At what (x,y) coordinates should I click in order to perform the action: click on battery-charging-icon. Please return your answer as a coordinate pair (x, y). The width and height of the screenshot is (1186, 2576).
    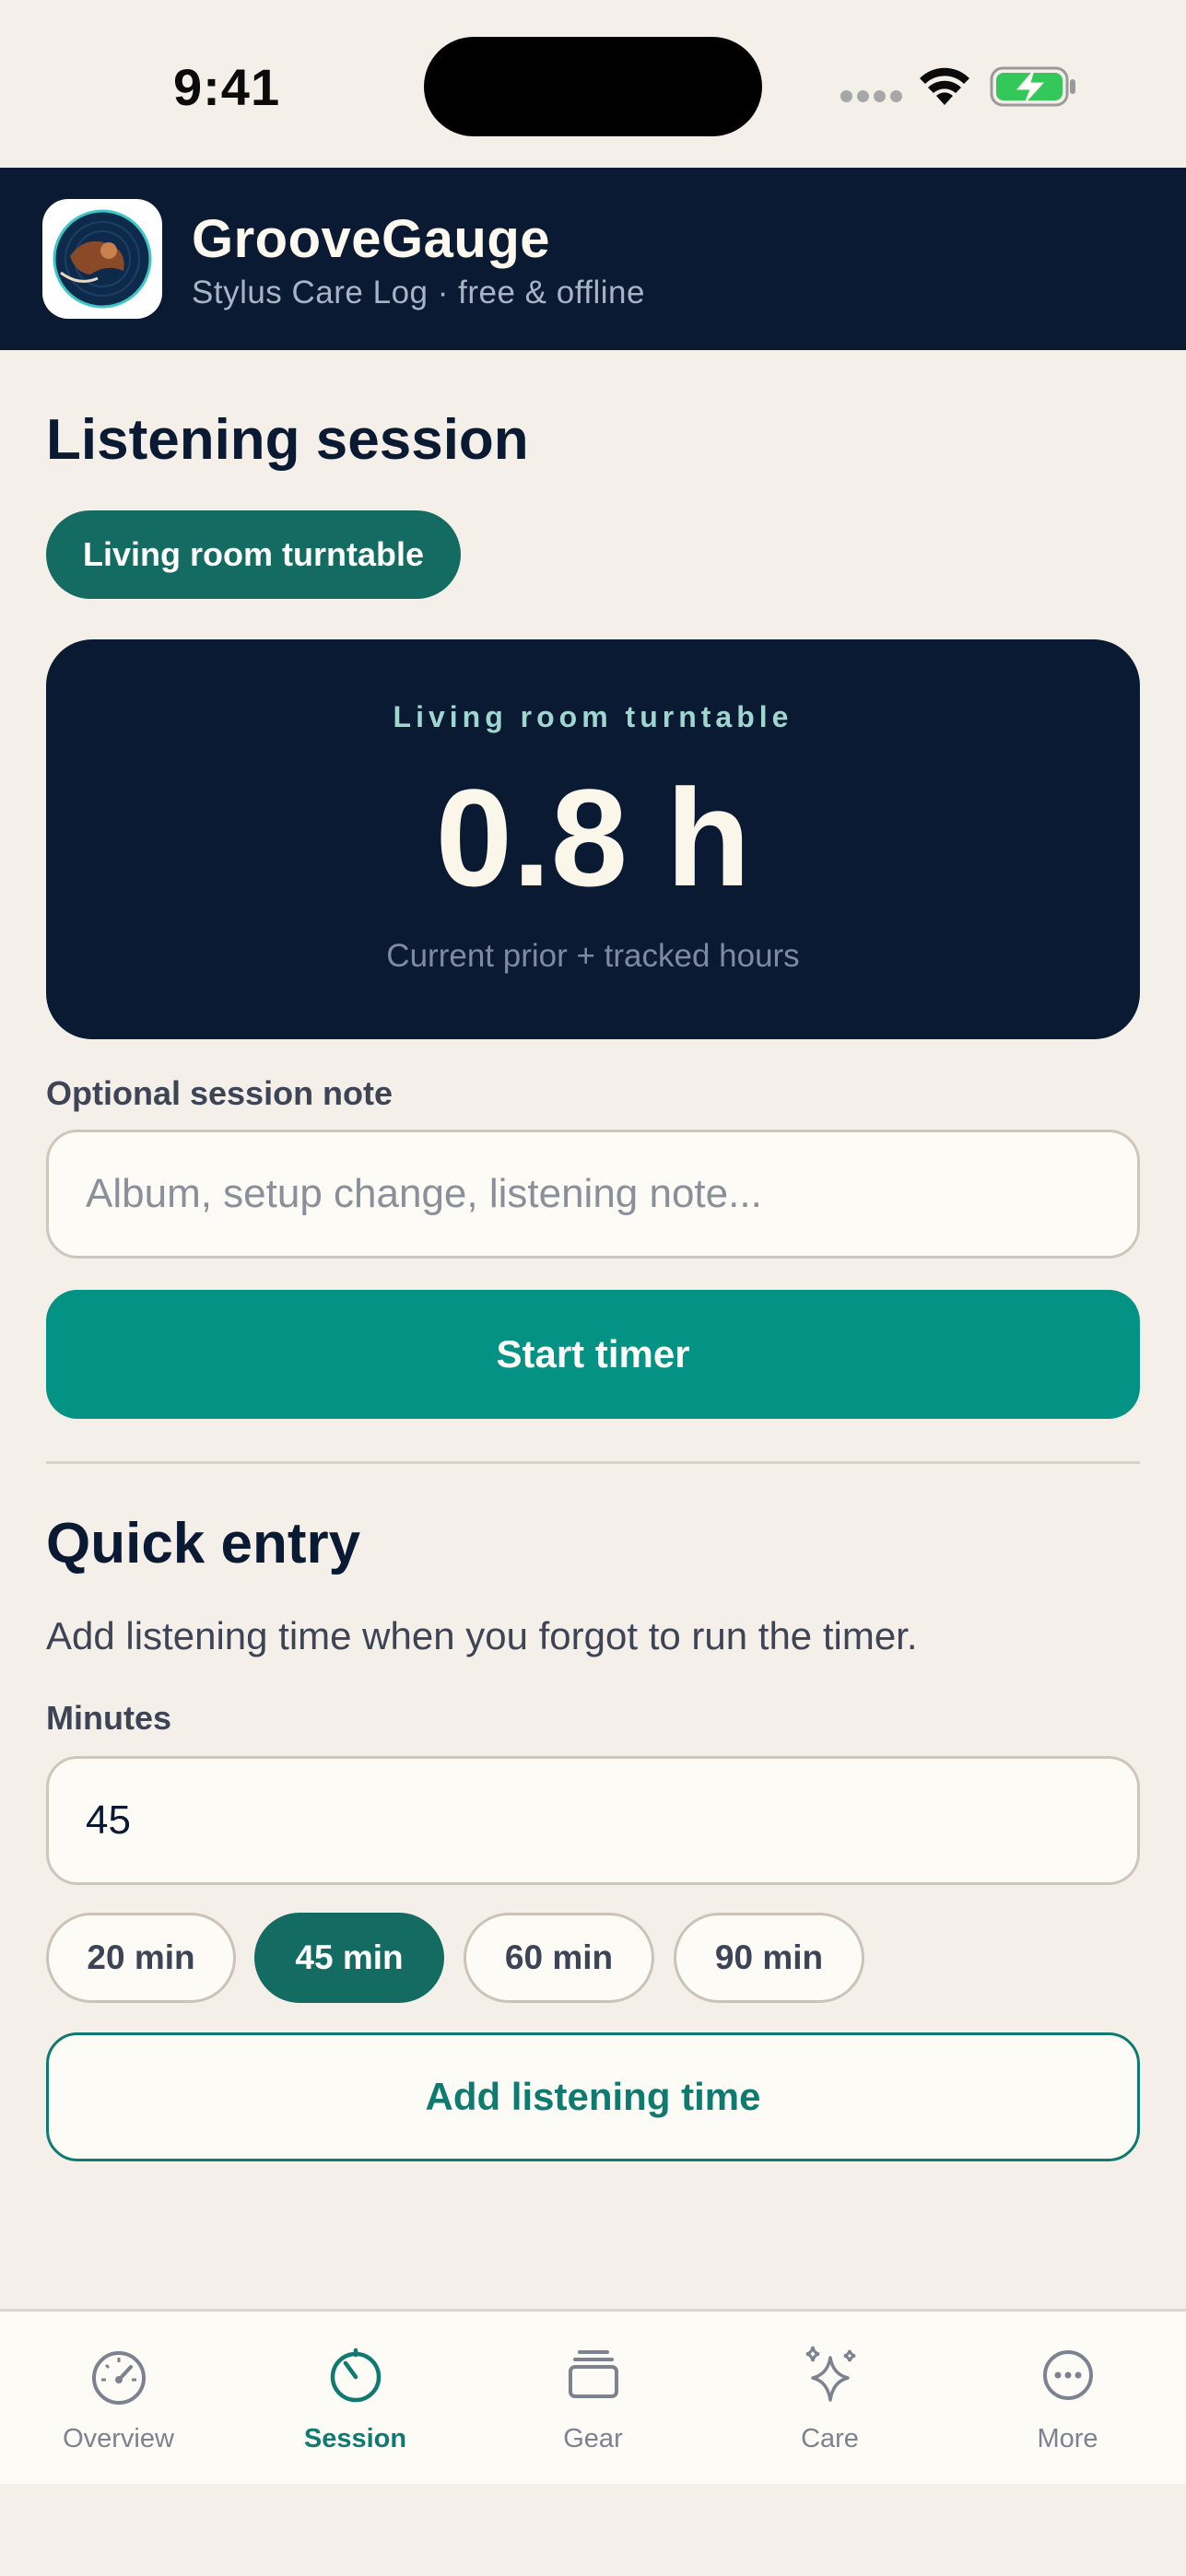
    Looking at the image, I should click on (1032, 86).